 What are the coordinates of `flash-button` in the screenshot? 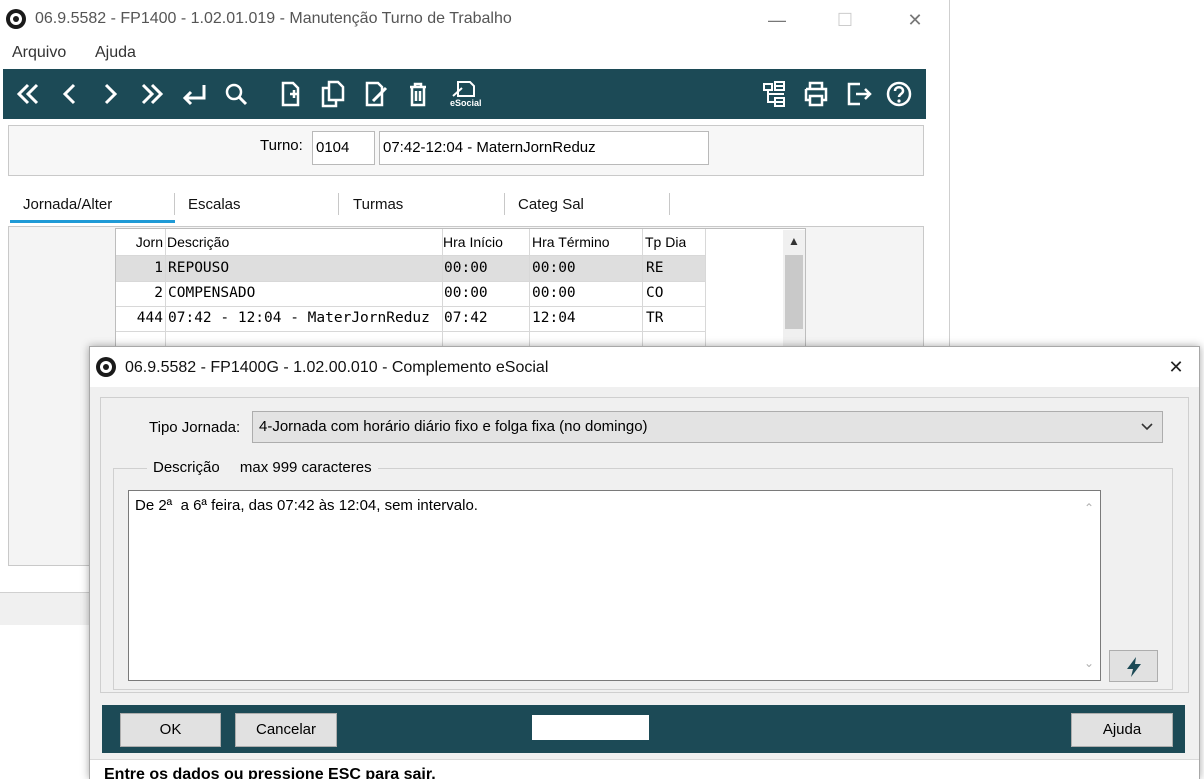 It's located at (1133, 666).